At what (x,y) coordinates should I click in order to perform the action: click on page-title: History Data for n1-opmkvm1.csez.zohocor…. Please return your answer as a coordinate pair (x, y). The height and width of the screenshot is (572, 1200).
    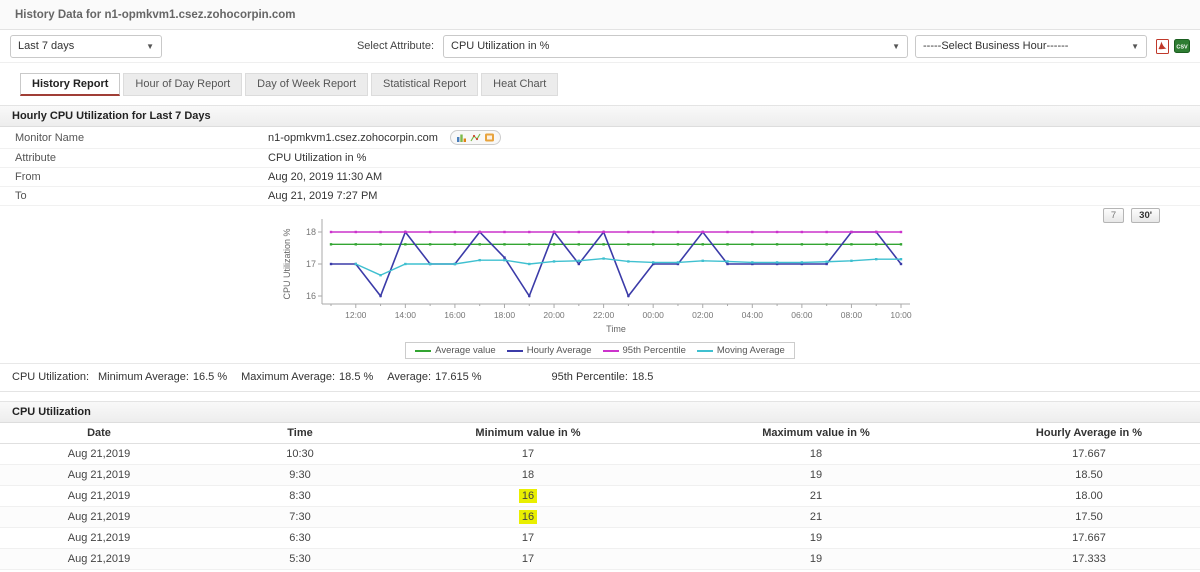
    Looking at the image, I should click on (155, 14).